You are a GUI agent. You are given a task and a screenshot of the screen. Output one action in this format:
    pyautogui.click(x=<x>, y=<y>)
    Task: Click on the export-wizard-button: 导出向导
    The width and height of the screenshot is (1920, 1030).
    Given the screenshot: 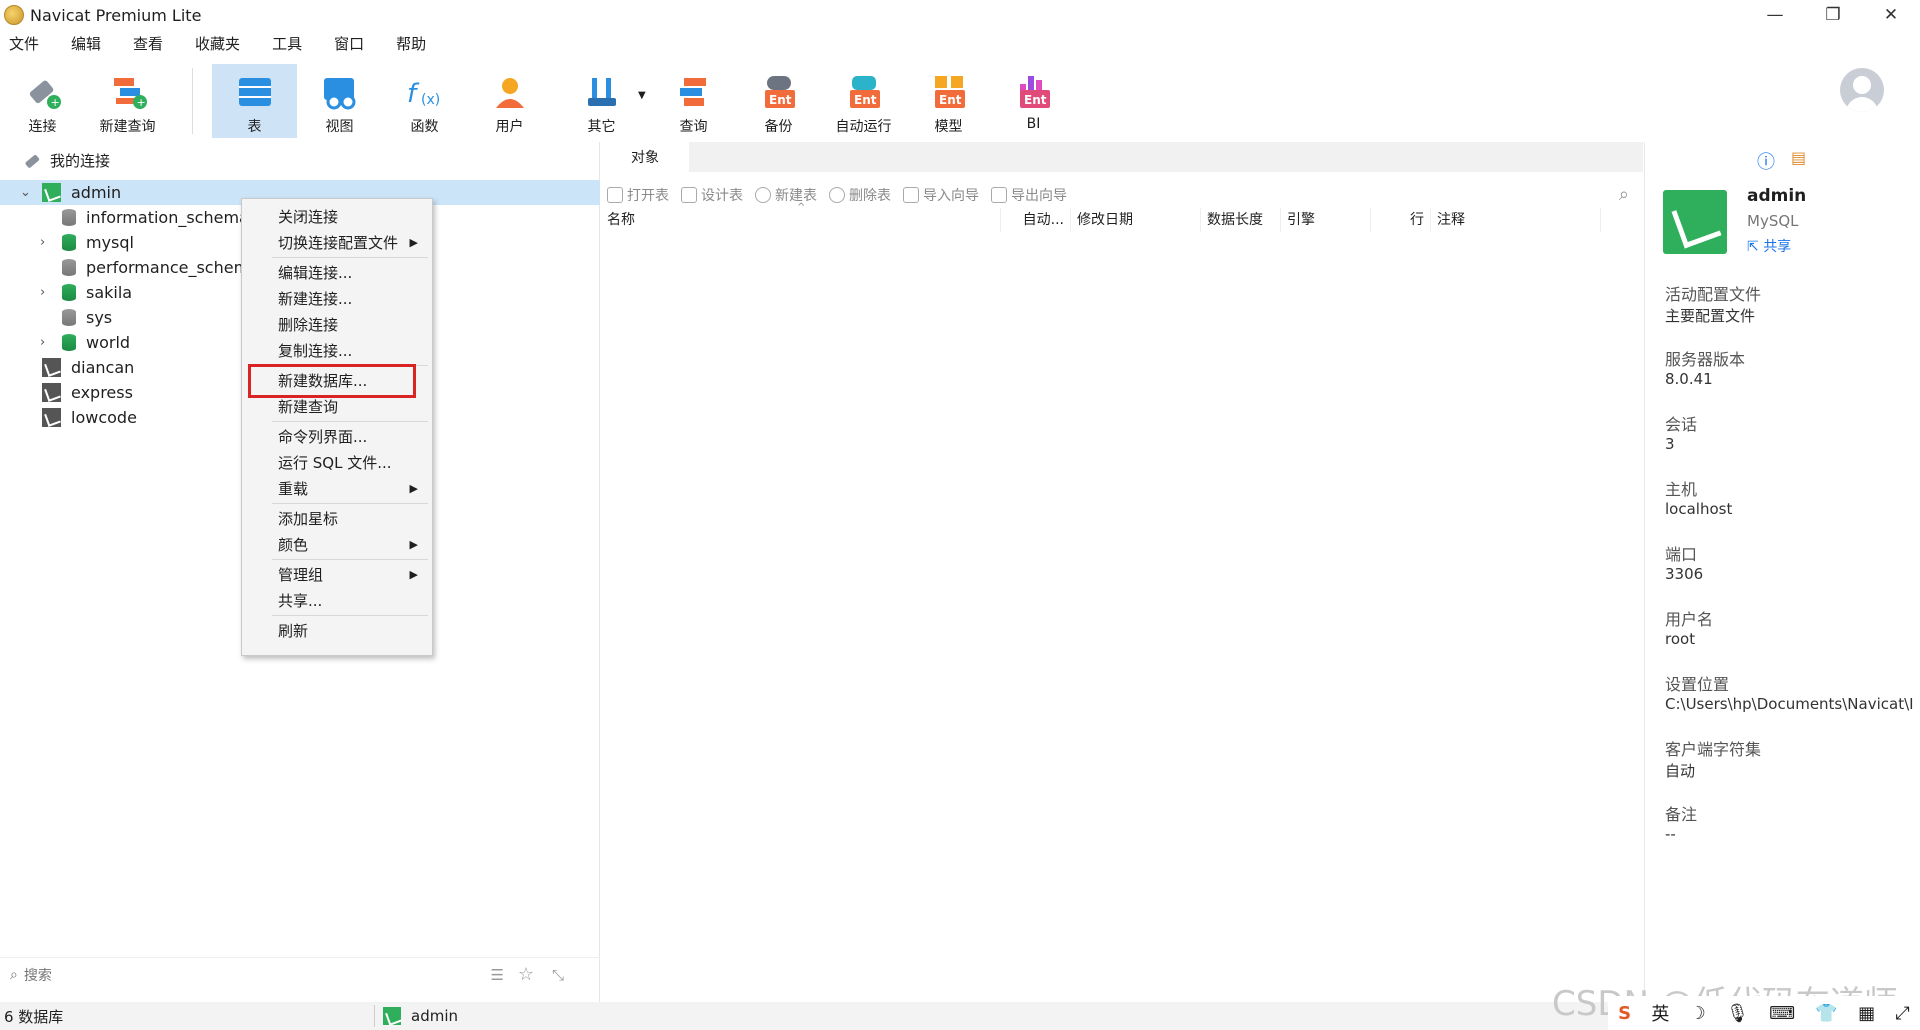 What is the action you would take?
    pyautogui.click(x=1029, y=195)
    